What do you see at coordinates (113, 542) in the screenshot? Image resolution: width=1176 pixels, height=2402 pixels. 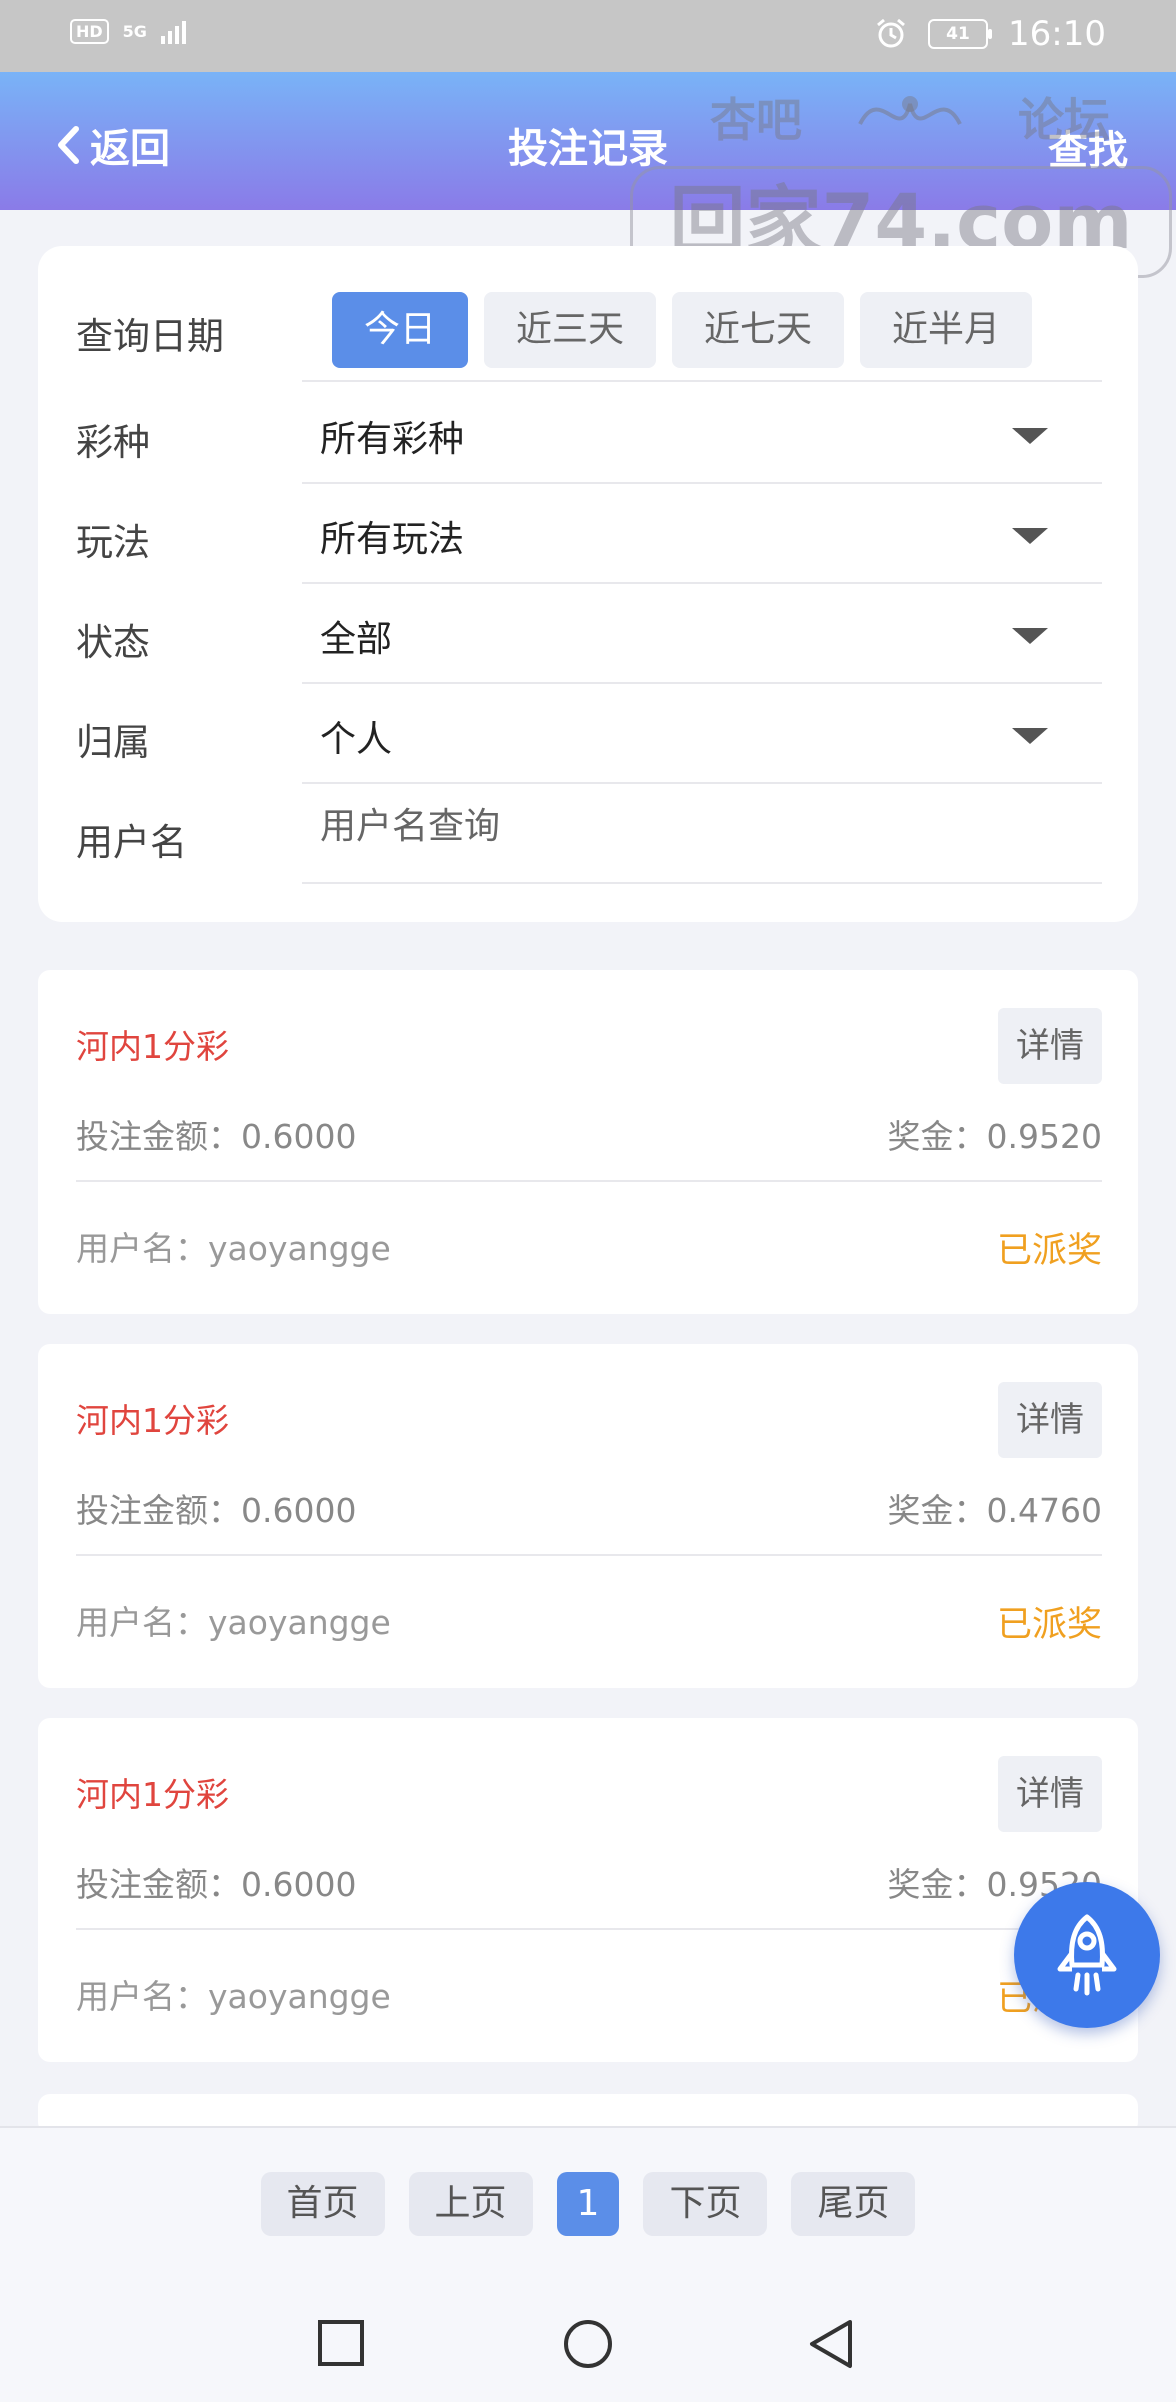 I see `play-filter-label: 玩法` at bounding box center [113, 542].